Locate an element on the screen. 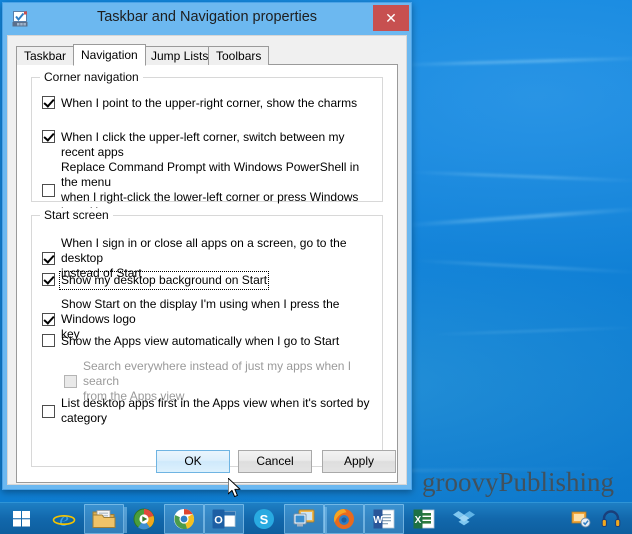 This screenshot has width=632, height=534. file-explorer-icon is located at coordinates (105, 518).